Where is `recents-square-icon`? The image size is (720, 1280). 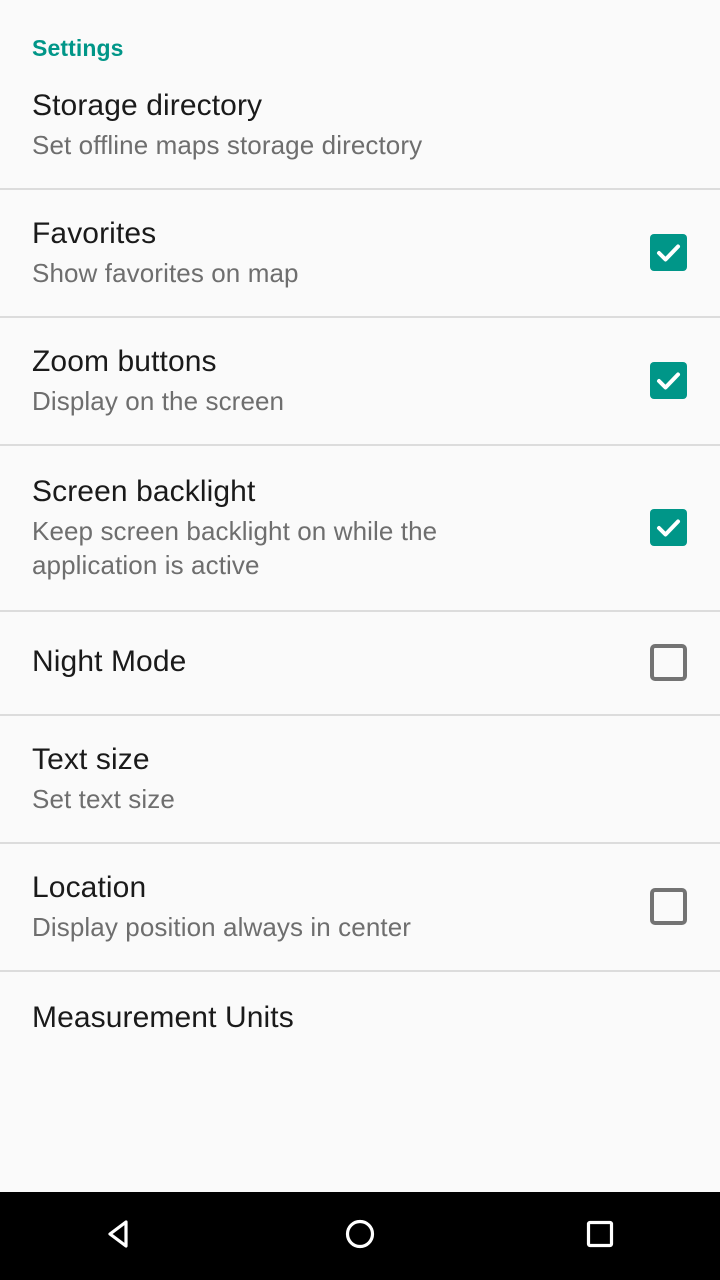
recents-square-icon is located at coordinates (600, 1236).